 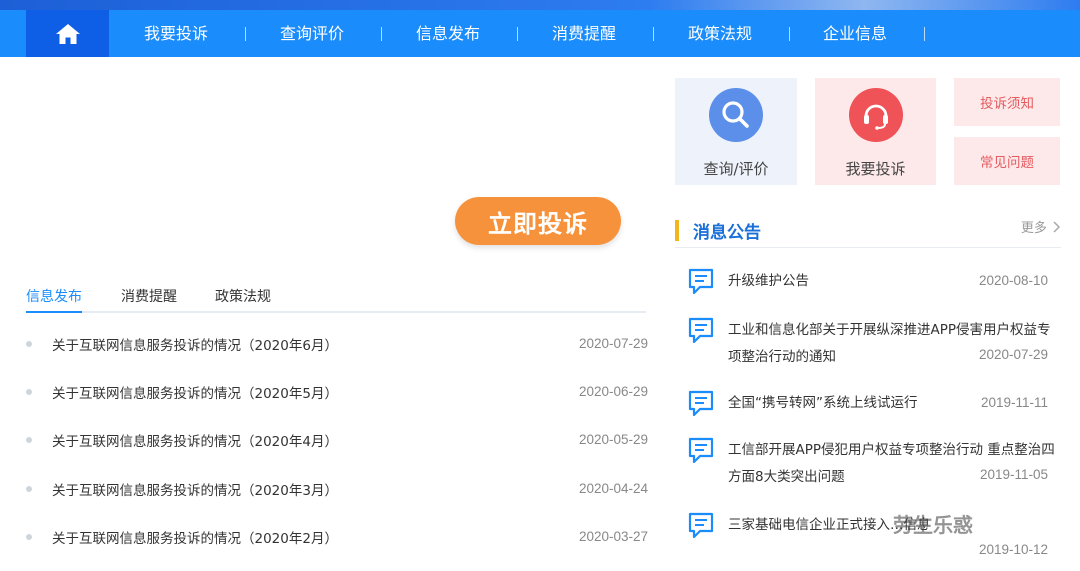 What do you see at coordinates (149, 296) in the screenshot?
I see `tab-reminder: 消费提醒` at bounding box center [149, 296].